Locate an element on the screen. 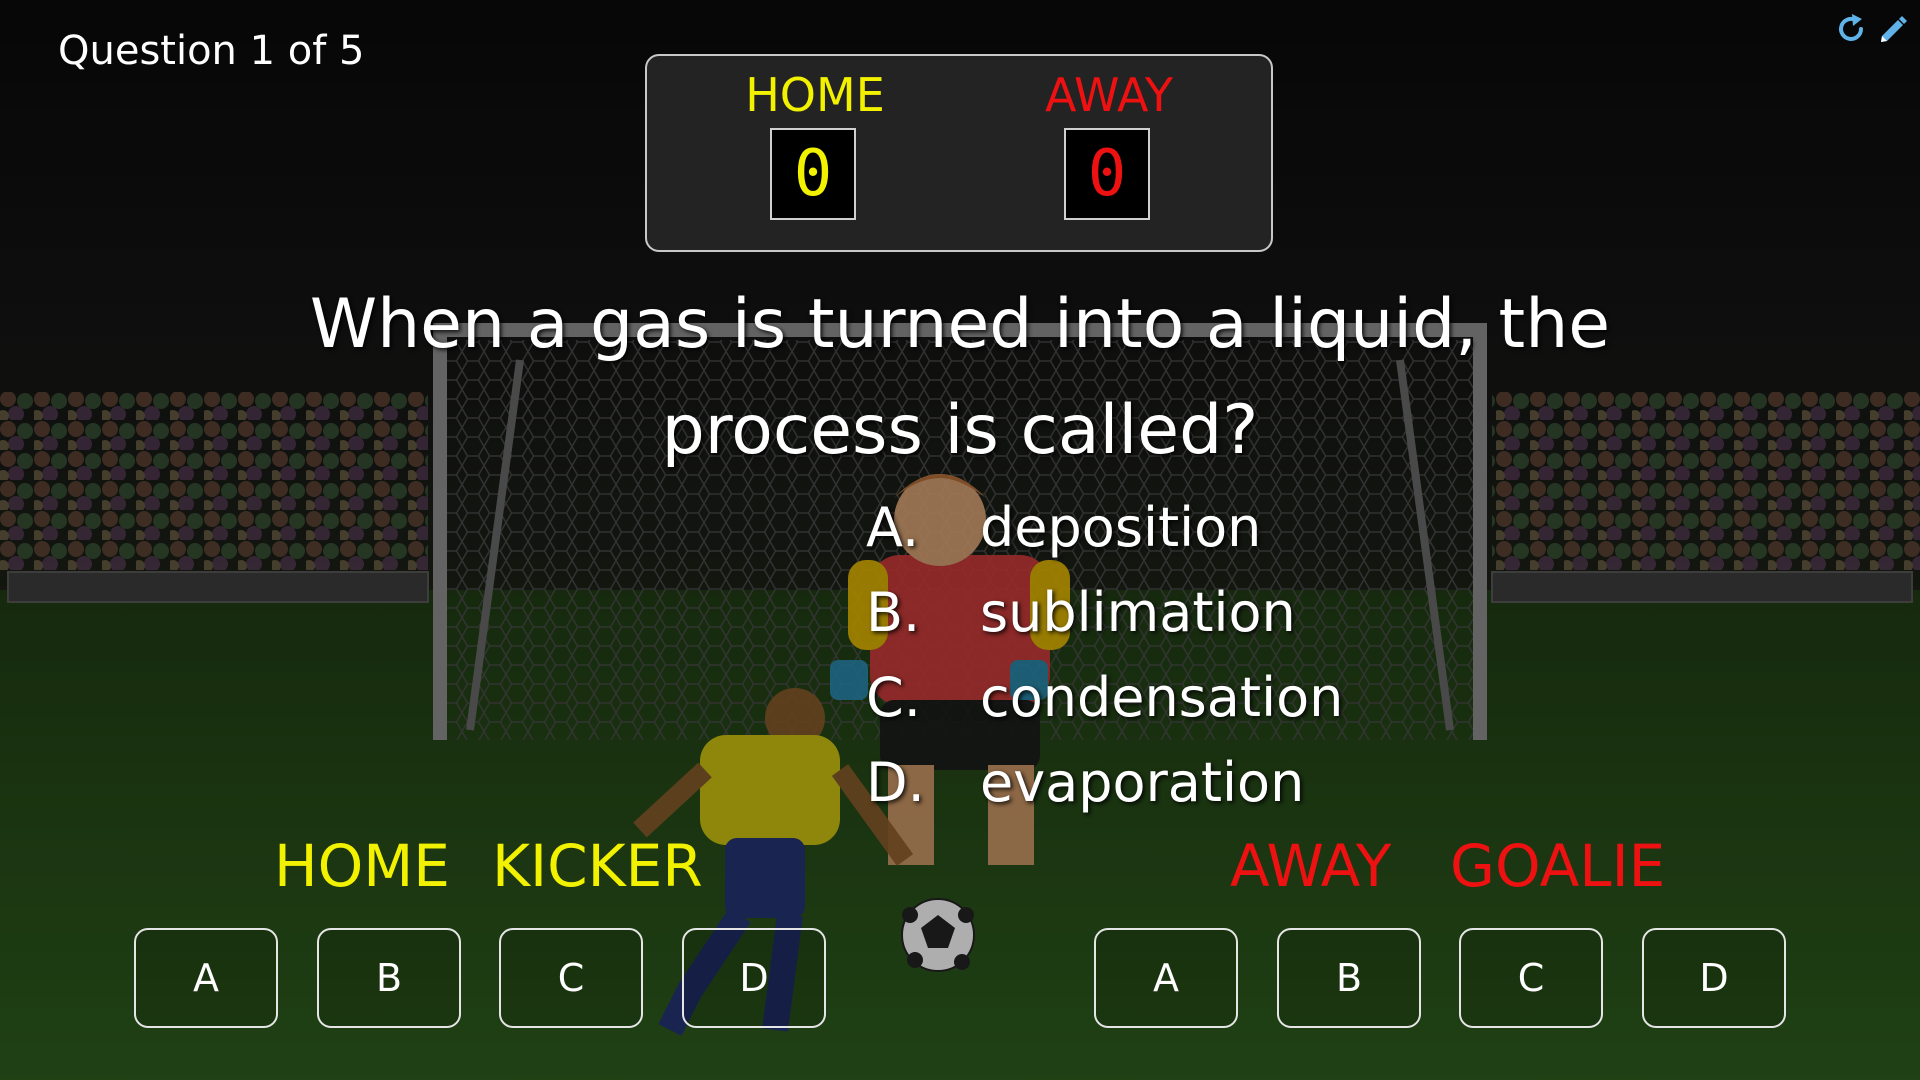 Image resolution: width=1920 pixels, height=1080 pixels. away-answer-b-button: B is located at coordinates (1349, 978).